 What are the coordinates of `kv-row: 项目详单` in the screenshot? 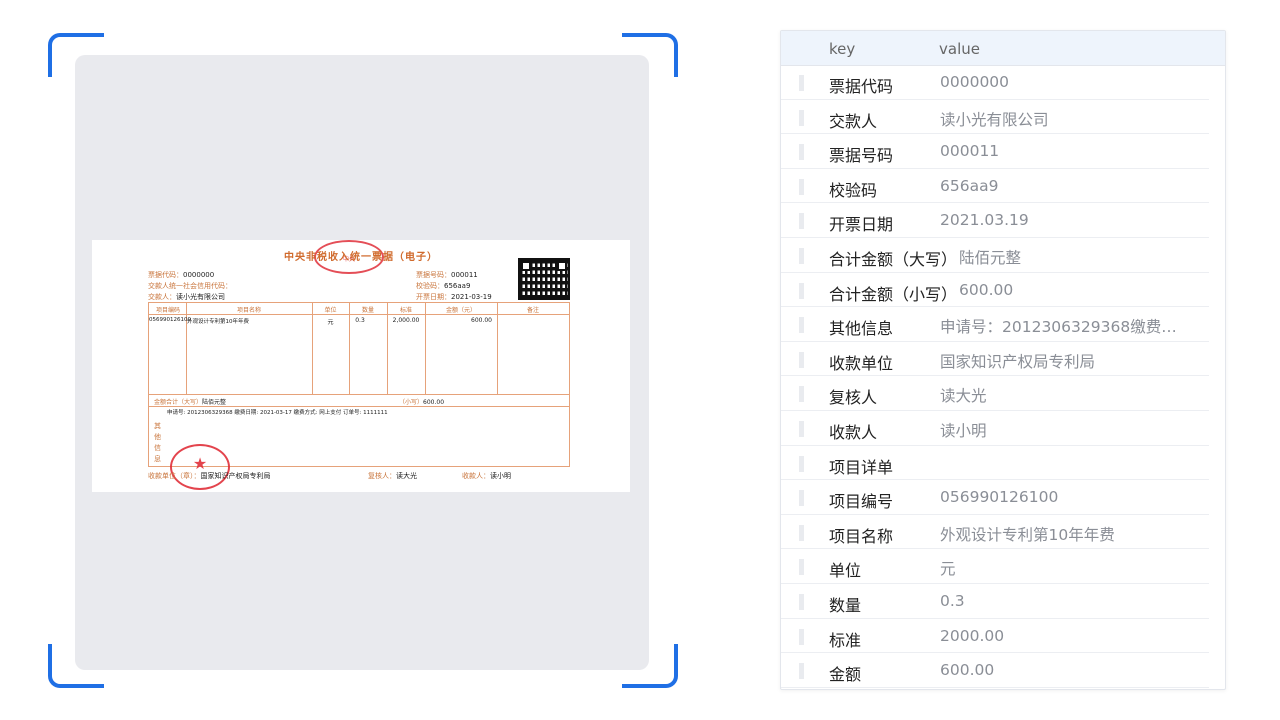 It's located at (995, 463).